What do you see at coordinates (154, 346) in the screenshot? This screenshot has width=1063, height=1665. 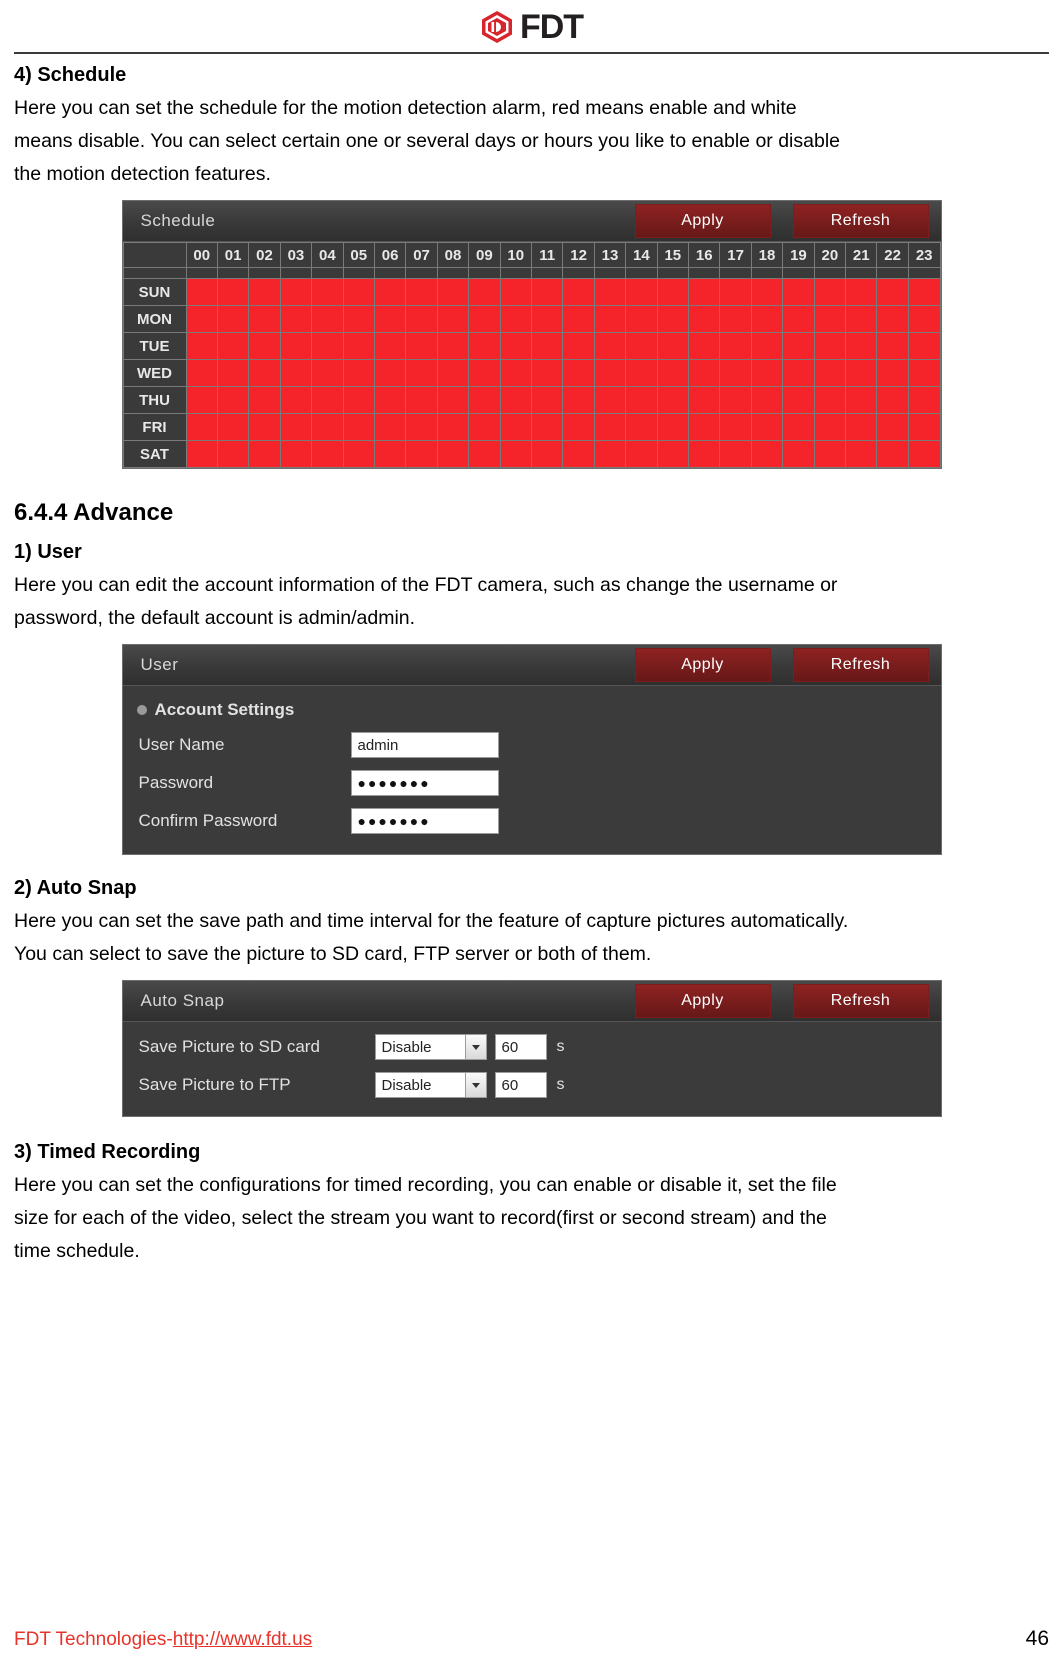 I see `schedule-day-tue: TUE` at bounding box center [154, 346].